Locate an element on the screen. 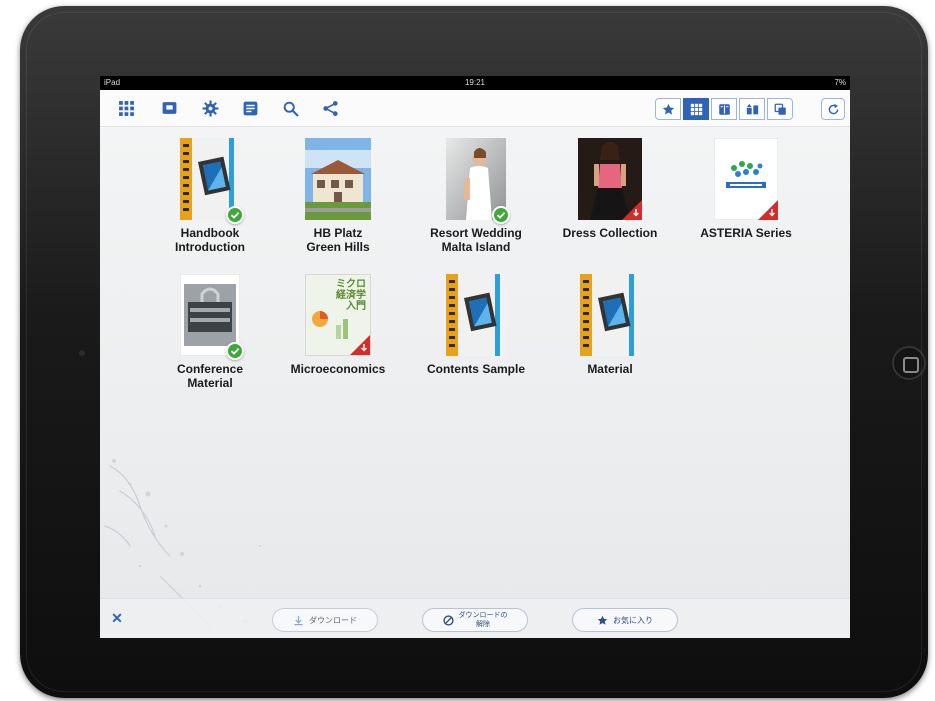  thumb-view-button is located at coordinates (752, 109).